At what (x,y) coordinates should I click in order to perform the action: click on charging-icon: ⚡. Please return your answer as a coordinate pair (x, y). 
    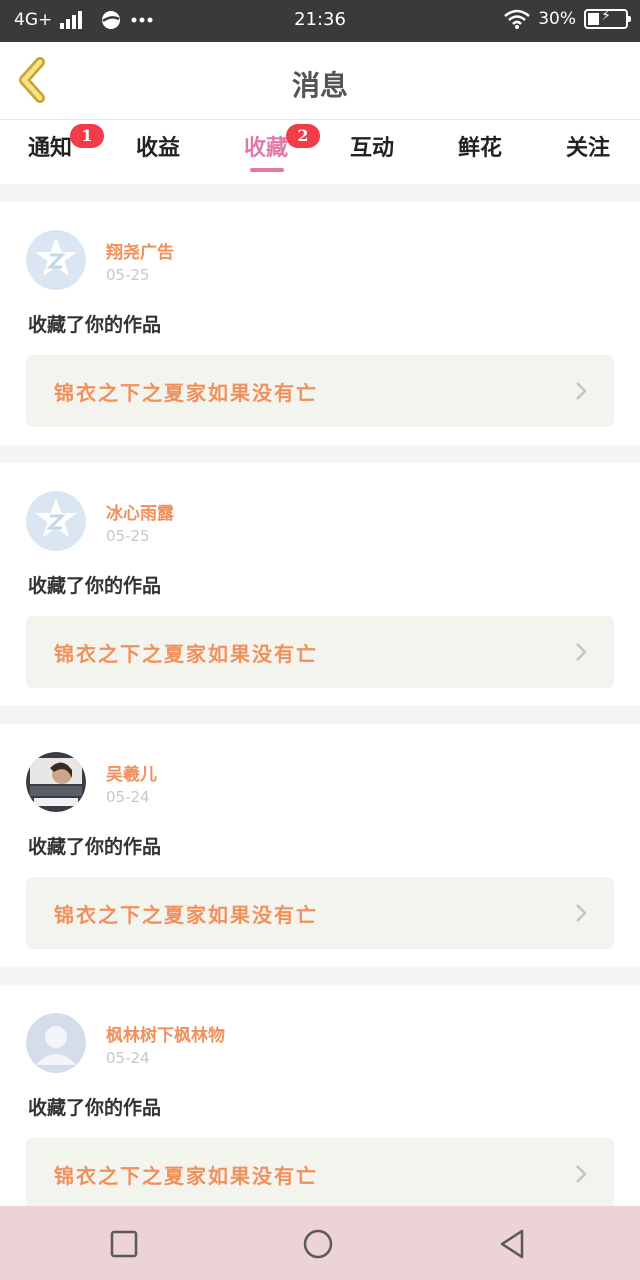
    Looking at the image, I should click on (606, 16).